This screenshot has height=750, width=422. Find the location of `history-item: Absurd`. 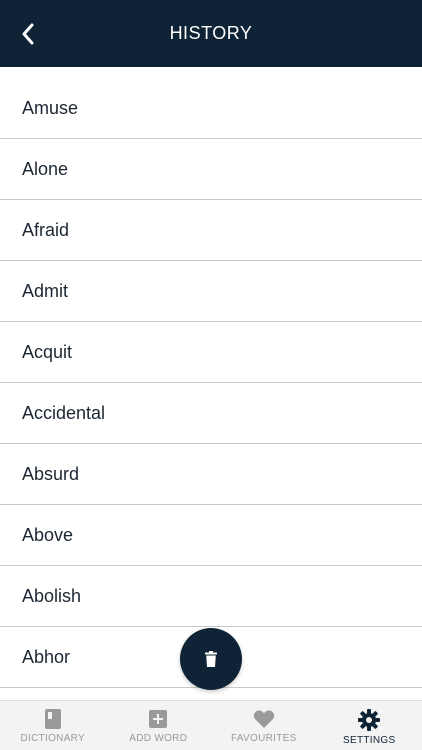

history-item: Absurd is located at coordinates (211, 474).